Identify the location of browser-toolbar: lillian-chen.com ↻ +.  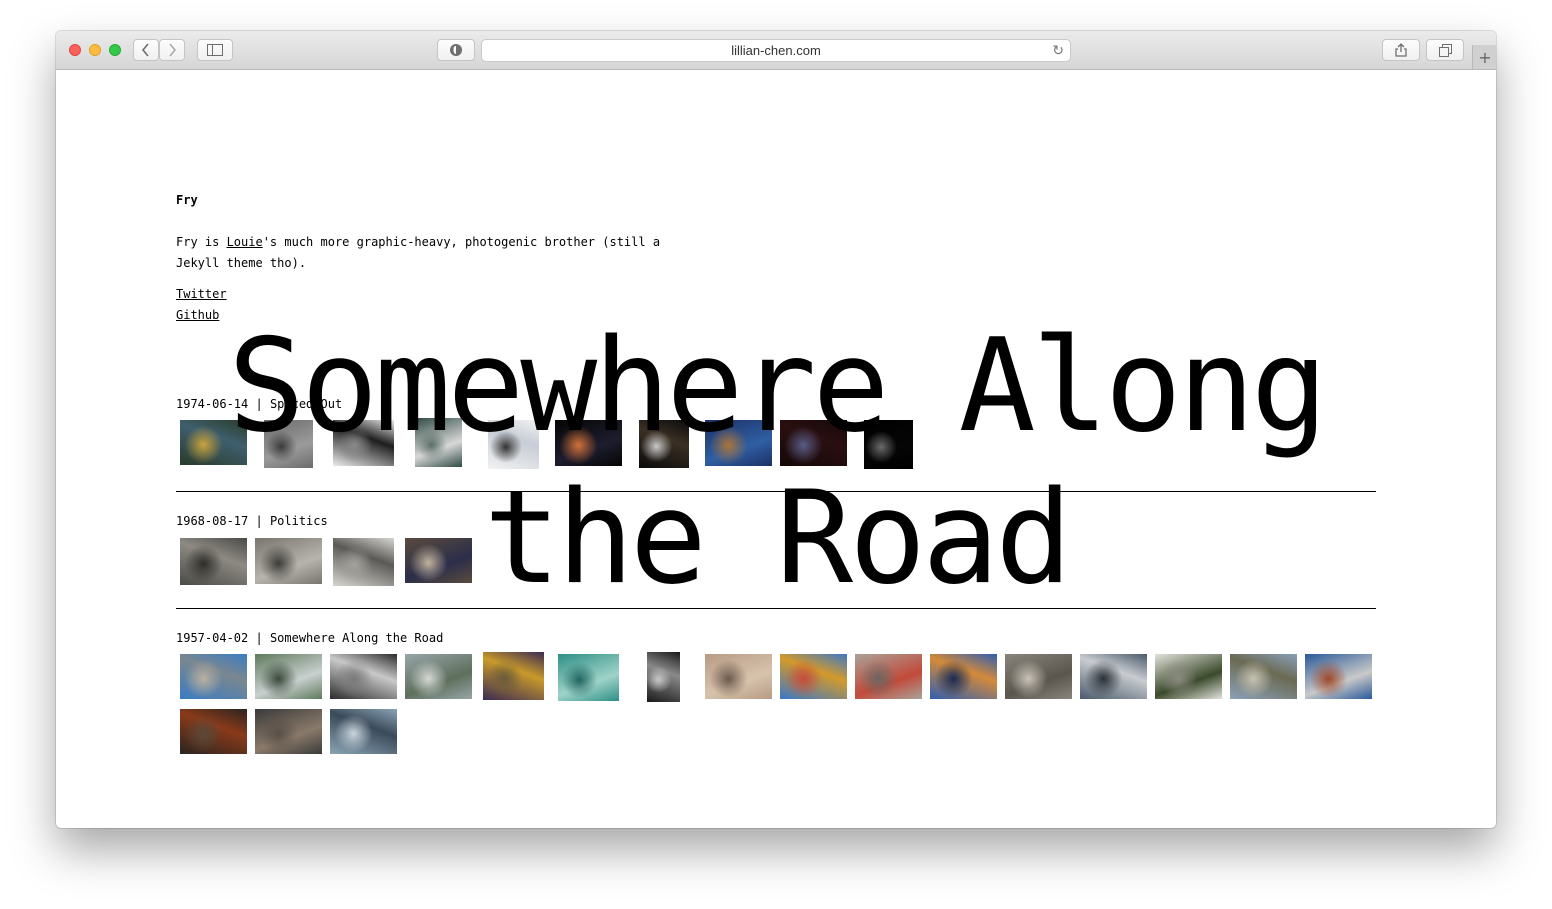
(776, 50).